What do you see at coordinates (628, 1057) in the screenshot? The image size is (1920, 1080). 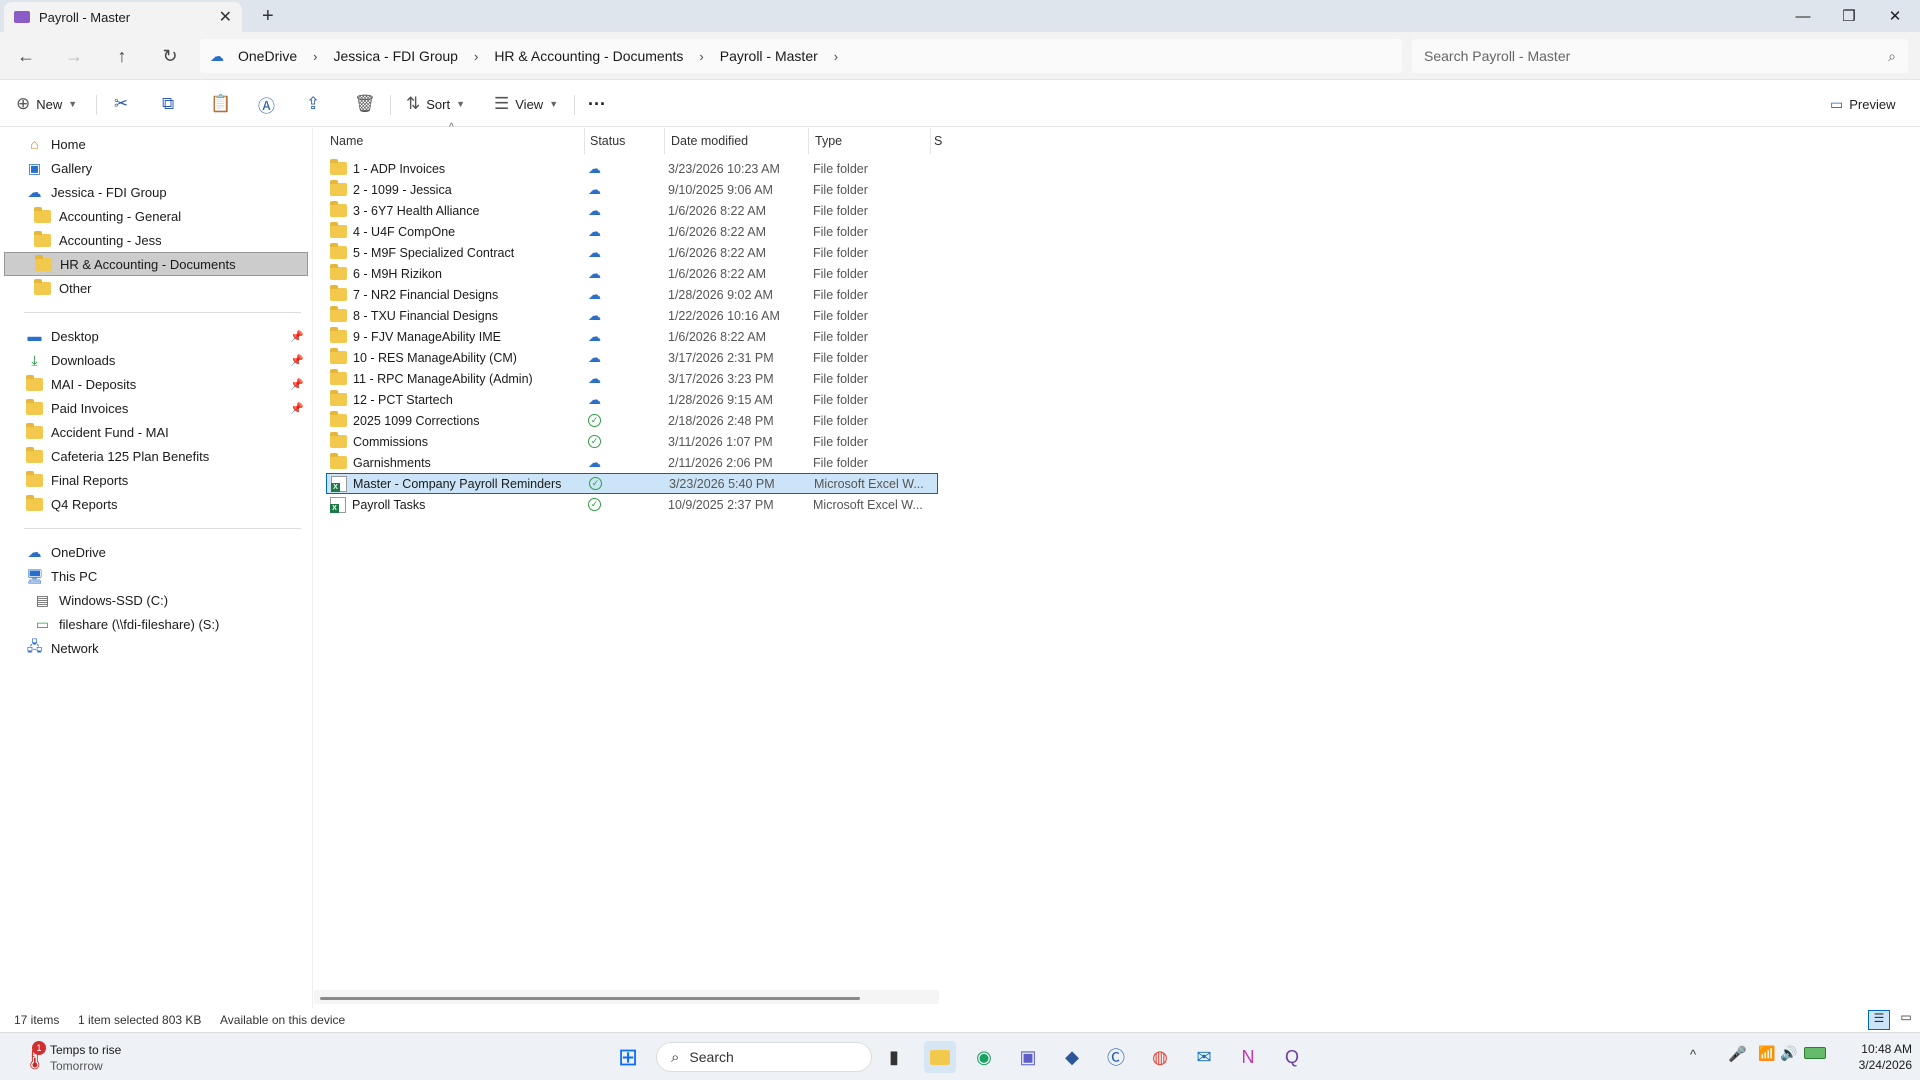 I see `windows-start-icon: ⊞` at bounding box center [628, 1057].